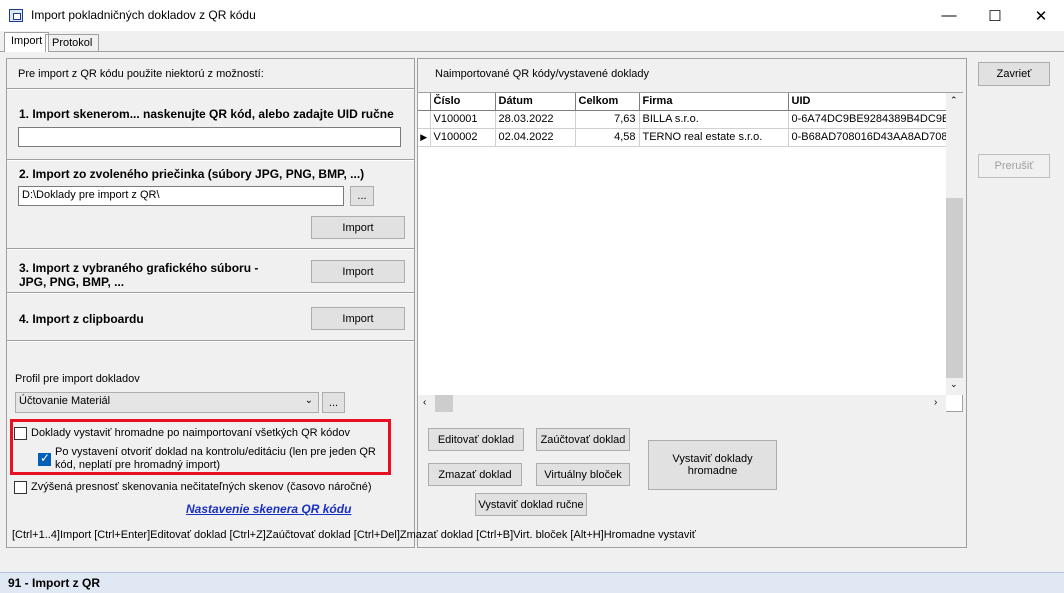  Describe the element at coordinates (535, 137) in the screenshot. I see `cell-datum: 02.04.2022` at that location.